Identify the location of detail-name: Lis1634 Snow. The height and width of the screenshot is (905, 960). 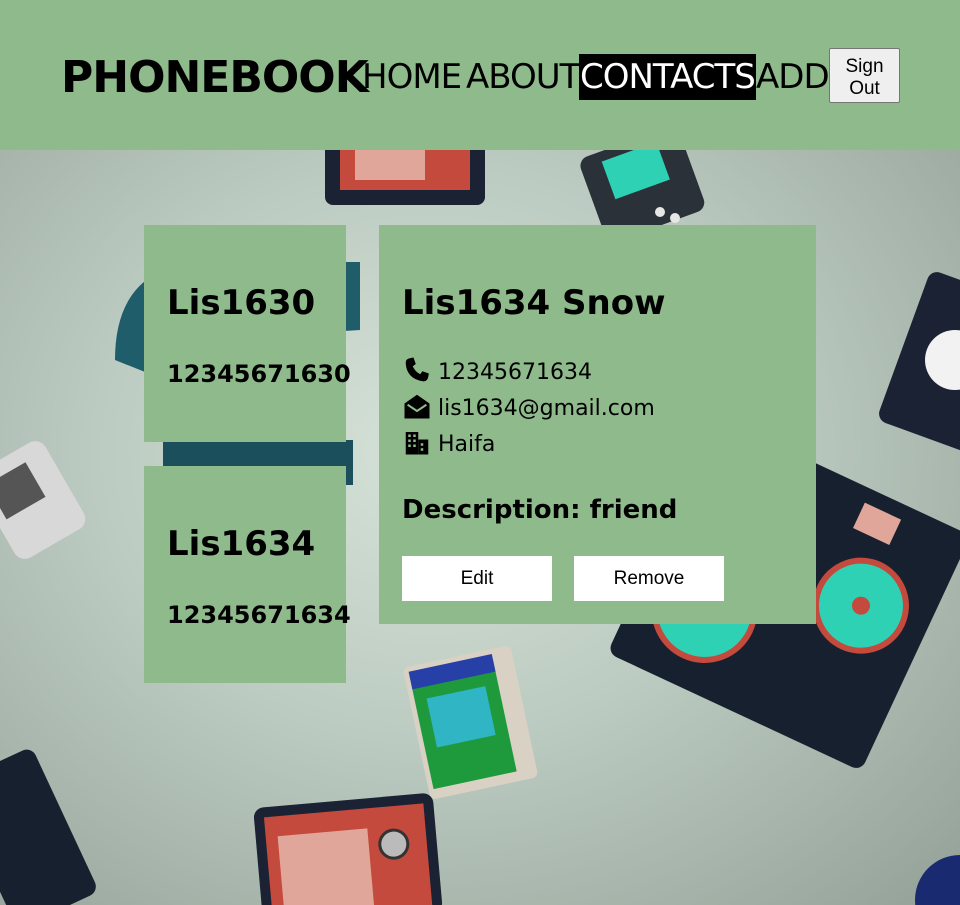
(534, 303).